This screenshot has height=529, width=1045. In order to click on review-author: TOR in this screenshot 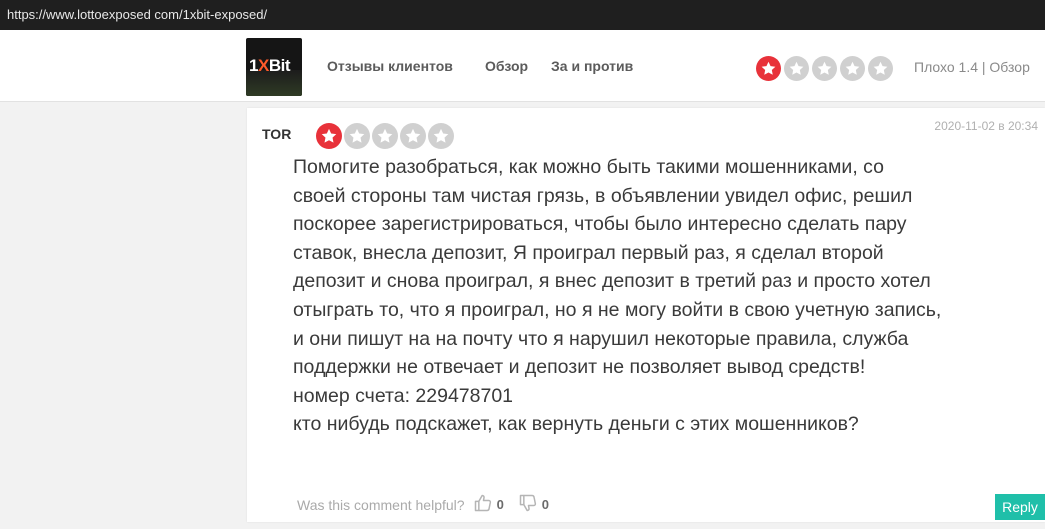, I will do `click(277, 134)`.